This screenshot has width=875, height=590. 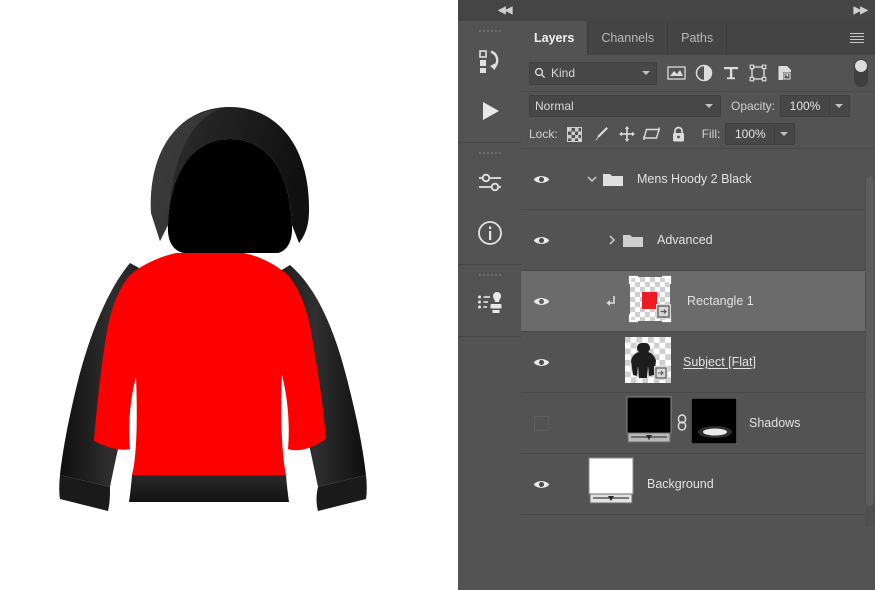 What do you see at coordinates (666, 11) in the screenshot?
I see `dock-topbar: ◀◀ ▶▶` at bounding box center [666, 11].